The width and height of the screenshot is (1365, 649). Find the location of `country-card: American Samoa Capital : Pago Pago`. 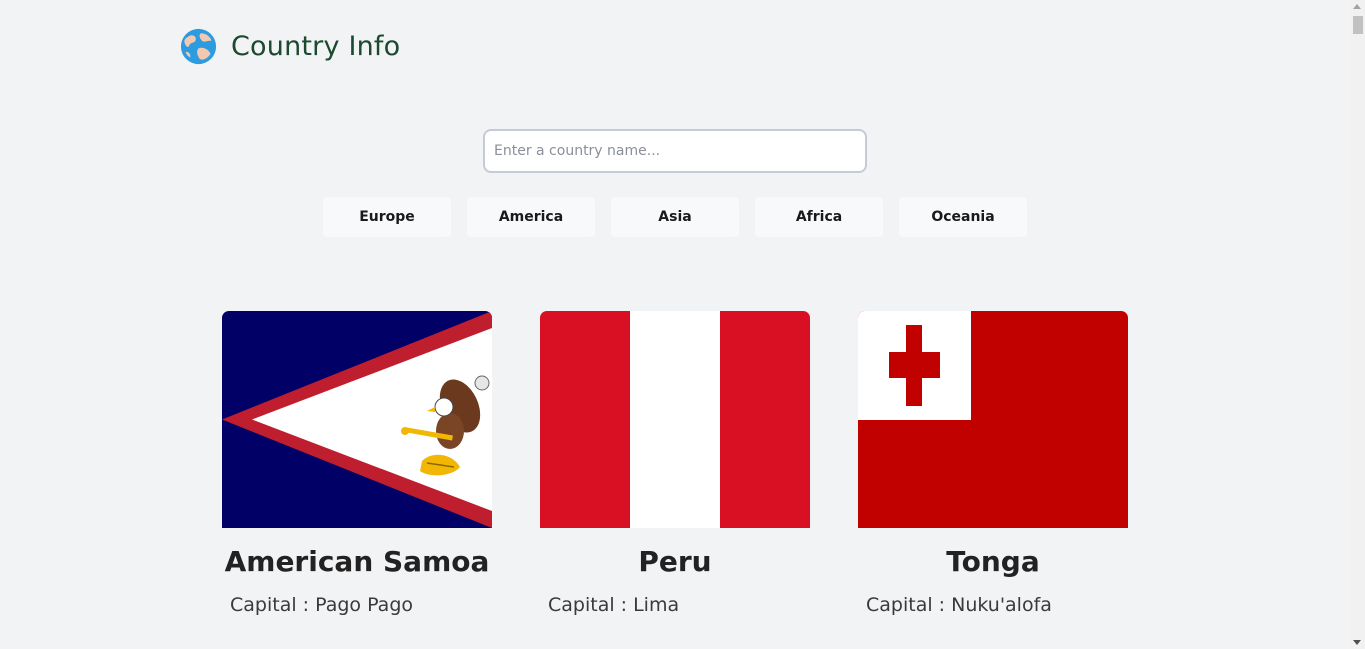

country-card: American Samoa Capital : Pago Pago is located at coordinates (357, 463).